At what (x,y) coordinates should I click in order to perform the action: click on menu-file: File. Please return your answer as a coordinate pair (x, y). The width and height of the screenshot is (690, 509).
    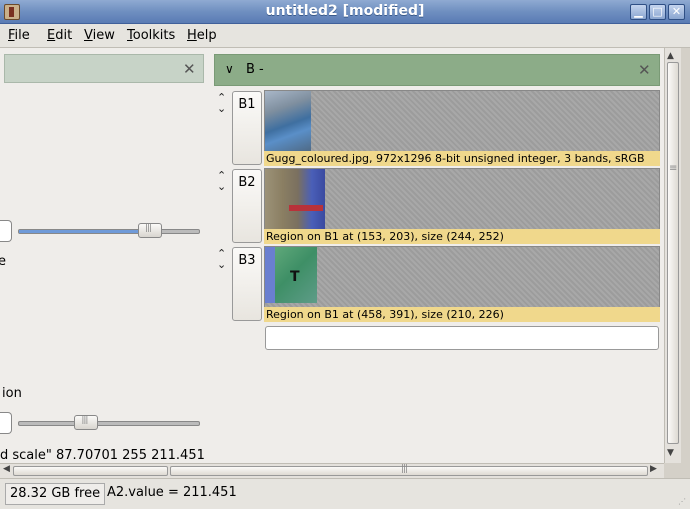
    Looking at the image, I should click on (19, 35).